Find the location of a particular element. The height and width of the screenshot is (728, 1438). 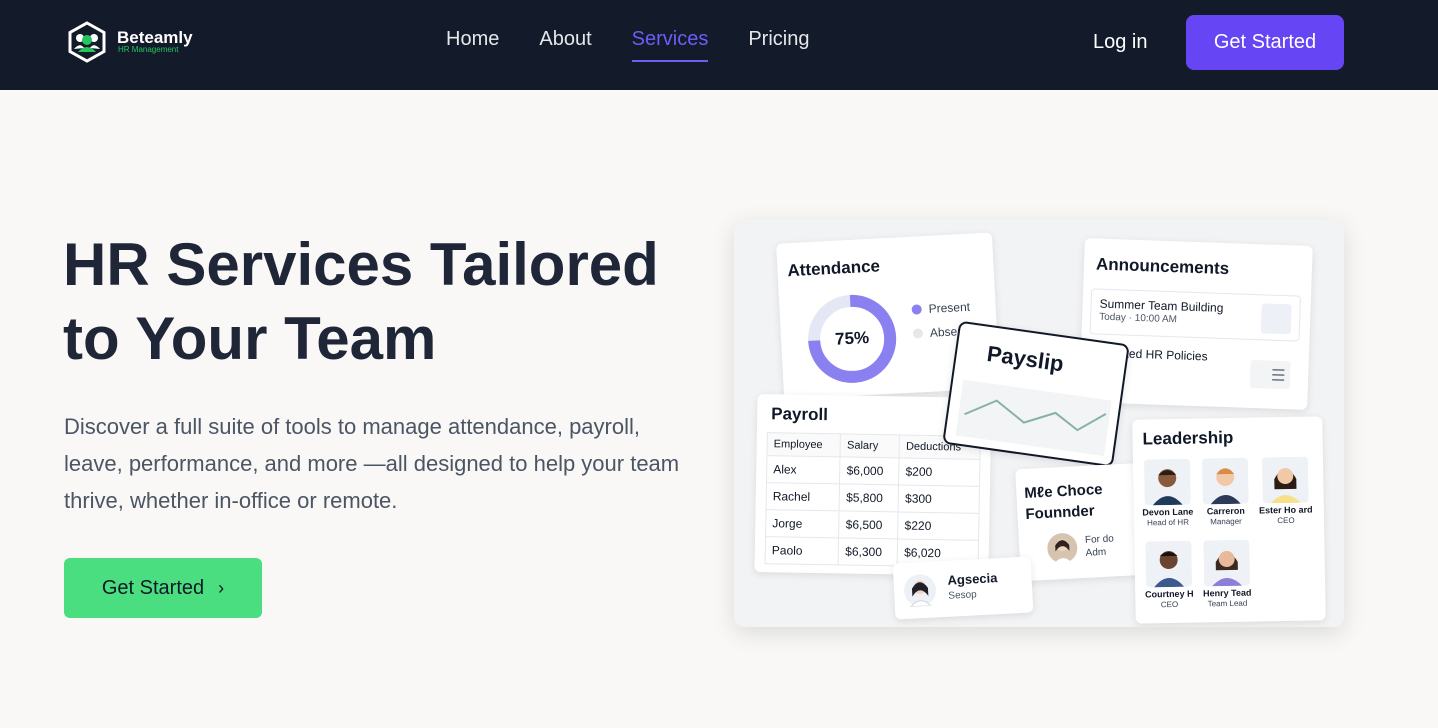

employee-cell: Alex is located at coordinates (803, 469).